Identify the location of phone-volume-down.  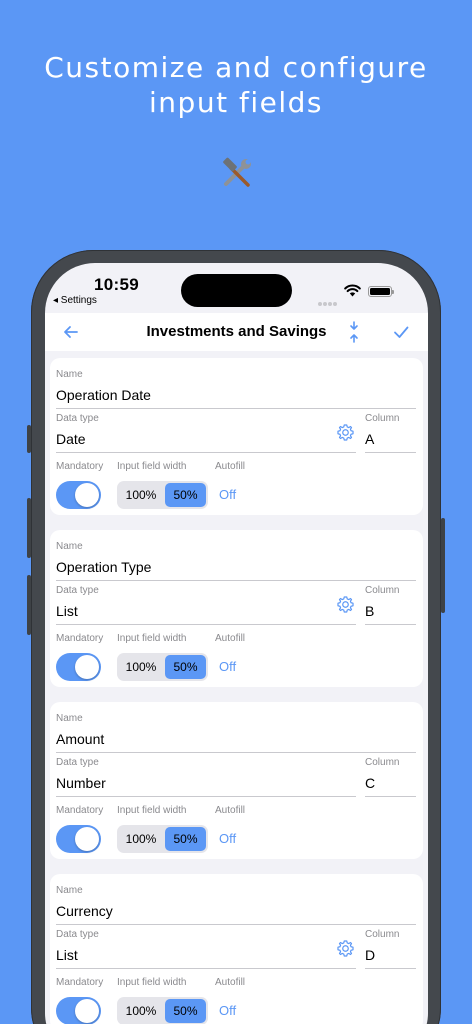
(29, 605).